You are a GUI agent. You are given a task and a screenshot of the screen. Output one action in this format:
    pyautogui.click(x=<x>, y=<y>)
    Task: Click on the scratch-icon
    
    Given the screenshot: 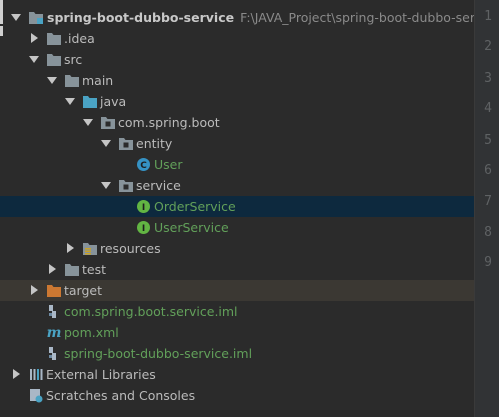 What is the action you would take?
    pyautogui.click(x=36, y=395)
    